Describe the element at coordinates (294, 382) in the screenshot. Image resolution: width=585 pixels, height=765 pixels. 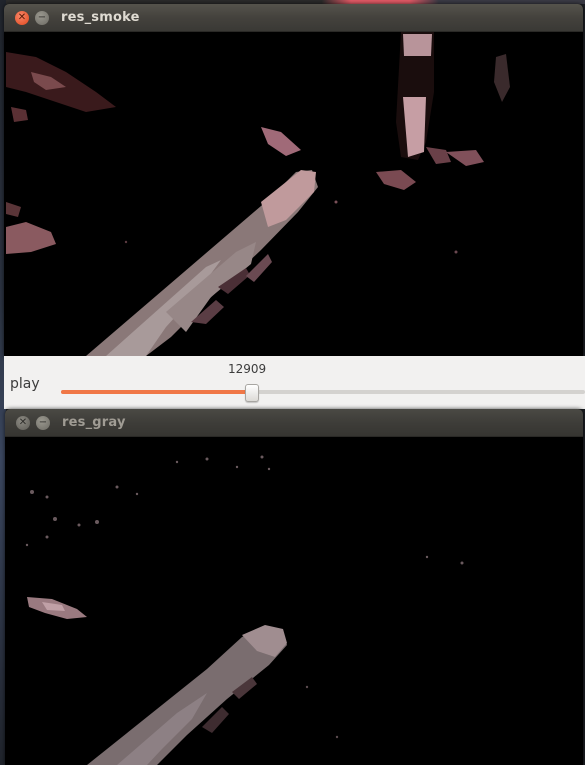
I see `trackbar-panel: play 12909` at that location.